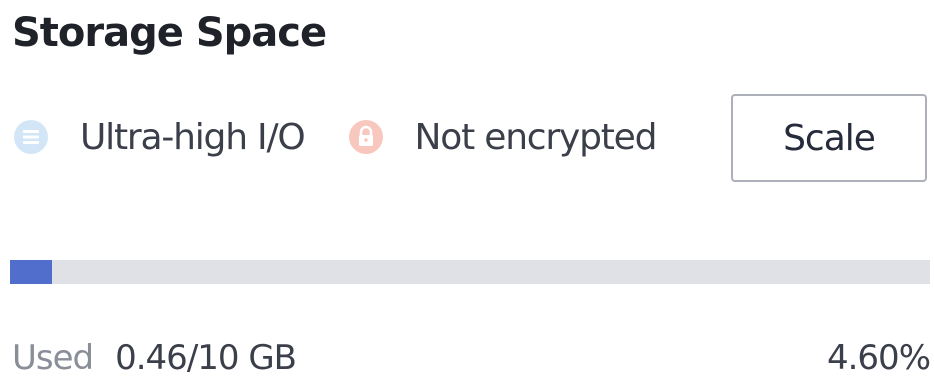 This screenshot has width=934, height=382. Describe the element at coordinates (53, 358) in the screenshot. I see `used-label: Used` at that location.